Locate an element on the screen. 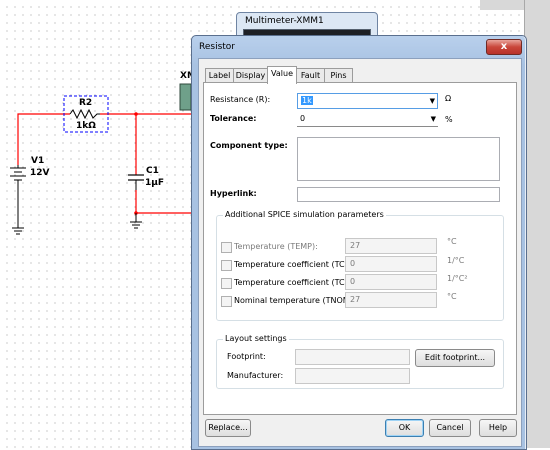 This screenshot has width=550, height=450. spice-group-title: Additional SPICE simulation parameters is located at coordinates (304, 214).